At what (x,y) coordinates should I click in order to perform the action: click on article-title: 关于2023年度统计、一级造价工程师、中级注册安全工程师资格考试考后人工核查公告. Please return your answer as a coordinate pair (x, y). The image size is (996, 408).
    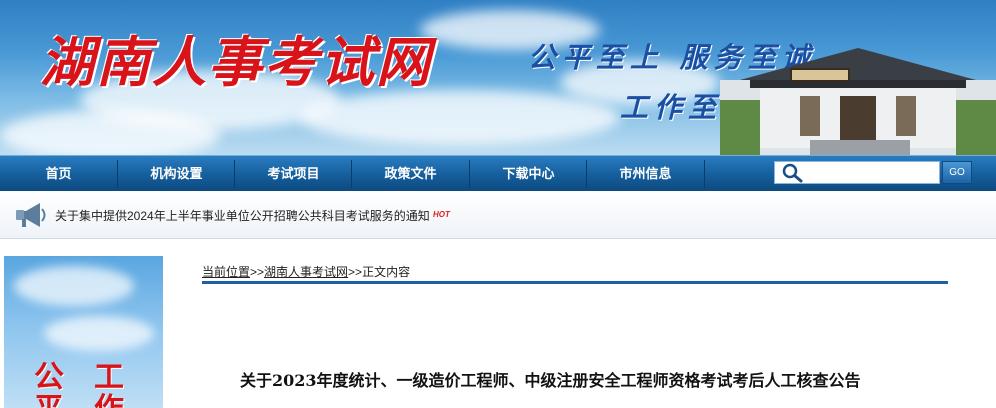
    Looking at the image, I should click on (550, 380).